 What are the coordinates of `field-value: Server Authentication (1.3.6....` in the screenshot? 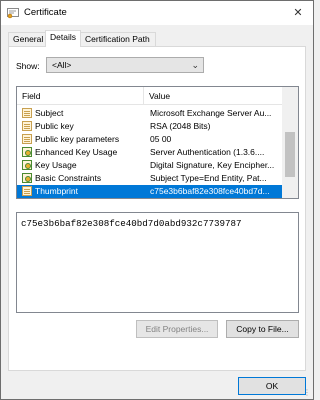 It's located at (207, 152).